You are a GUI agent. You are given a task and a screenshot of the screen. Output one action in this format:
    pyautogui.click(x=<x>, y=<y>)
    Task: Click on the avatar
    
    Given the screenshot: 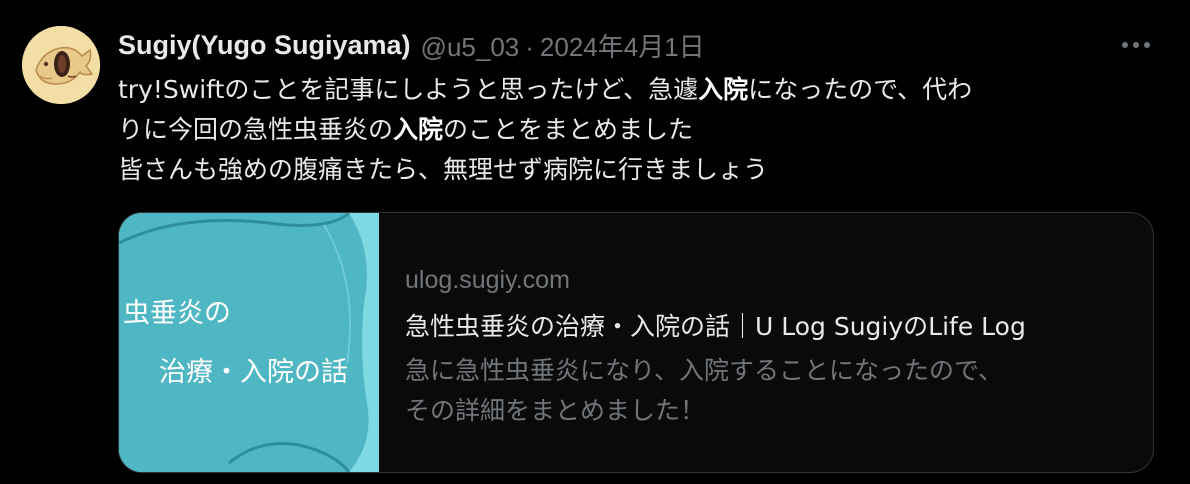 What is the action you would take?
    pyautogui.click(x=61, y=65)
    